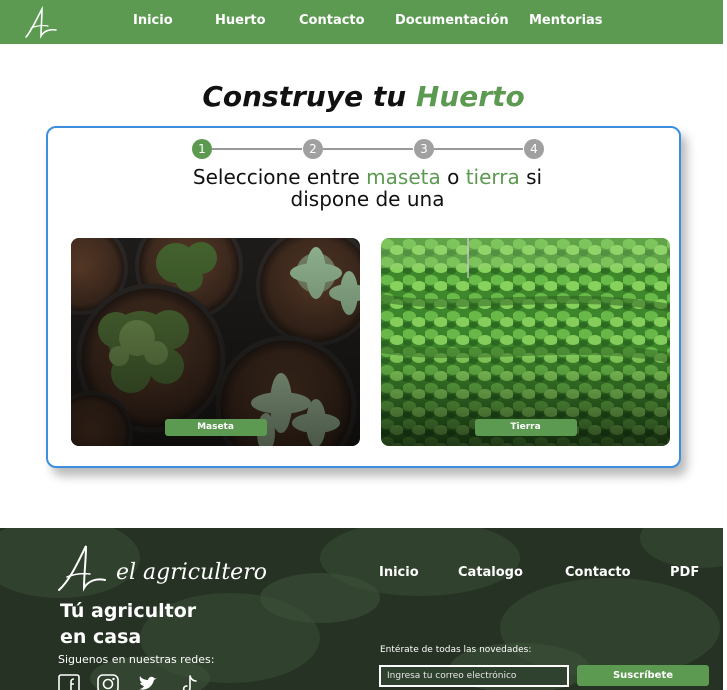 The height and width of the screenshot is (690, 727). Describe the element at coordinates (566, 20) in the screenshot. I see `nav-mentorias: Mentorias` at that location.